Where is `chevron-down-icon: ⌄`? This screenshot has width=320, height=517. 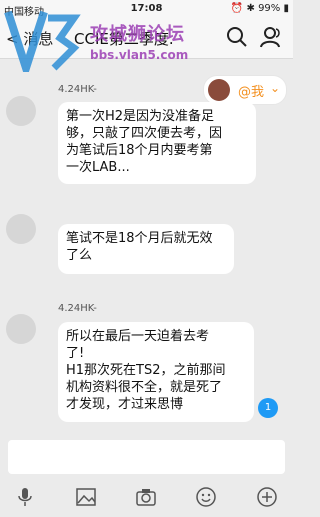
chevron-down-icon: ⌄ is located at coordinates (275, 88).